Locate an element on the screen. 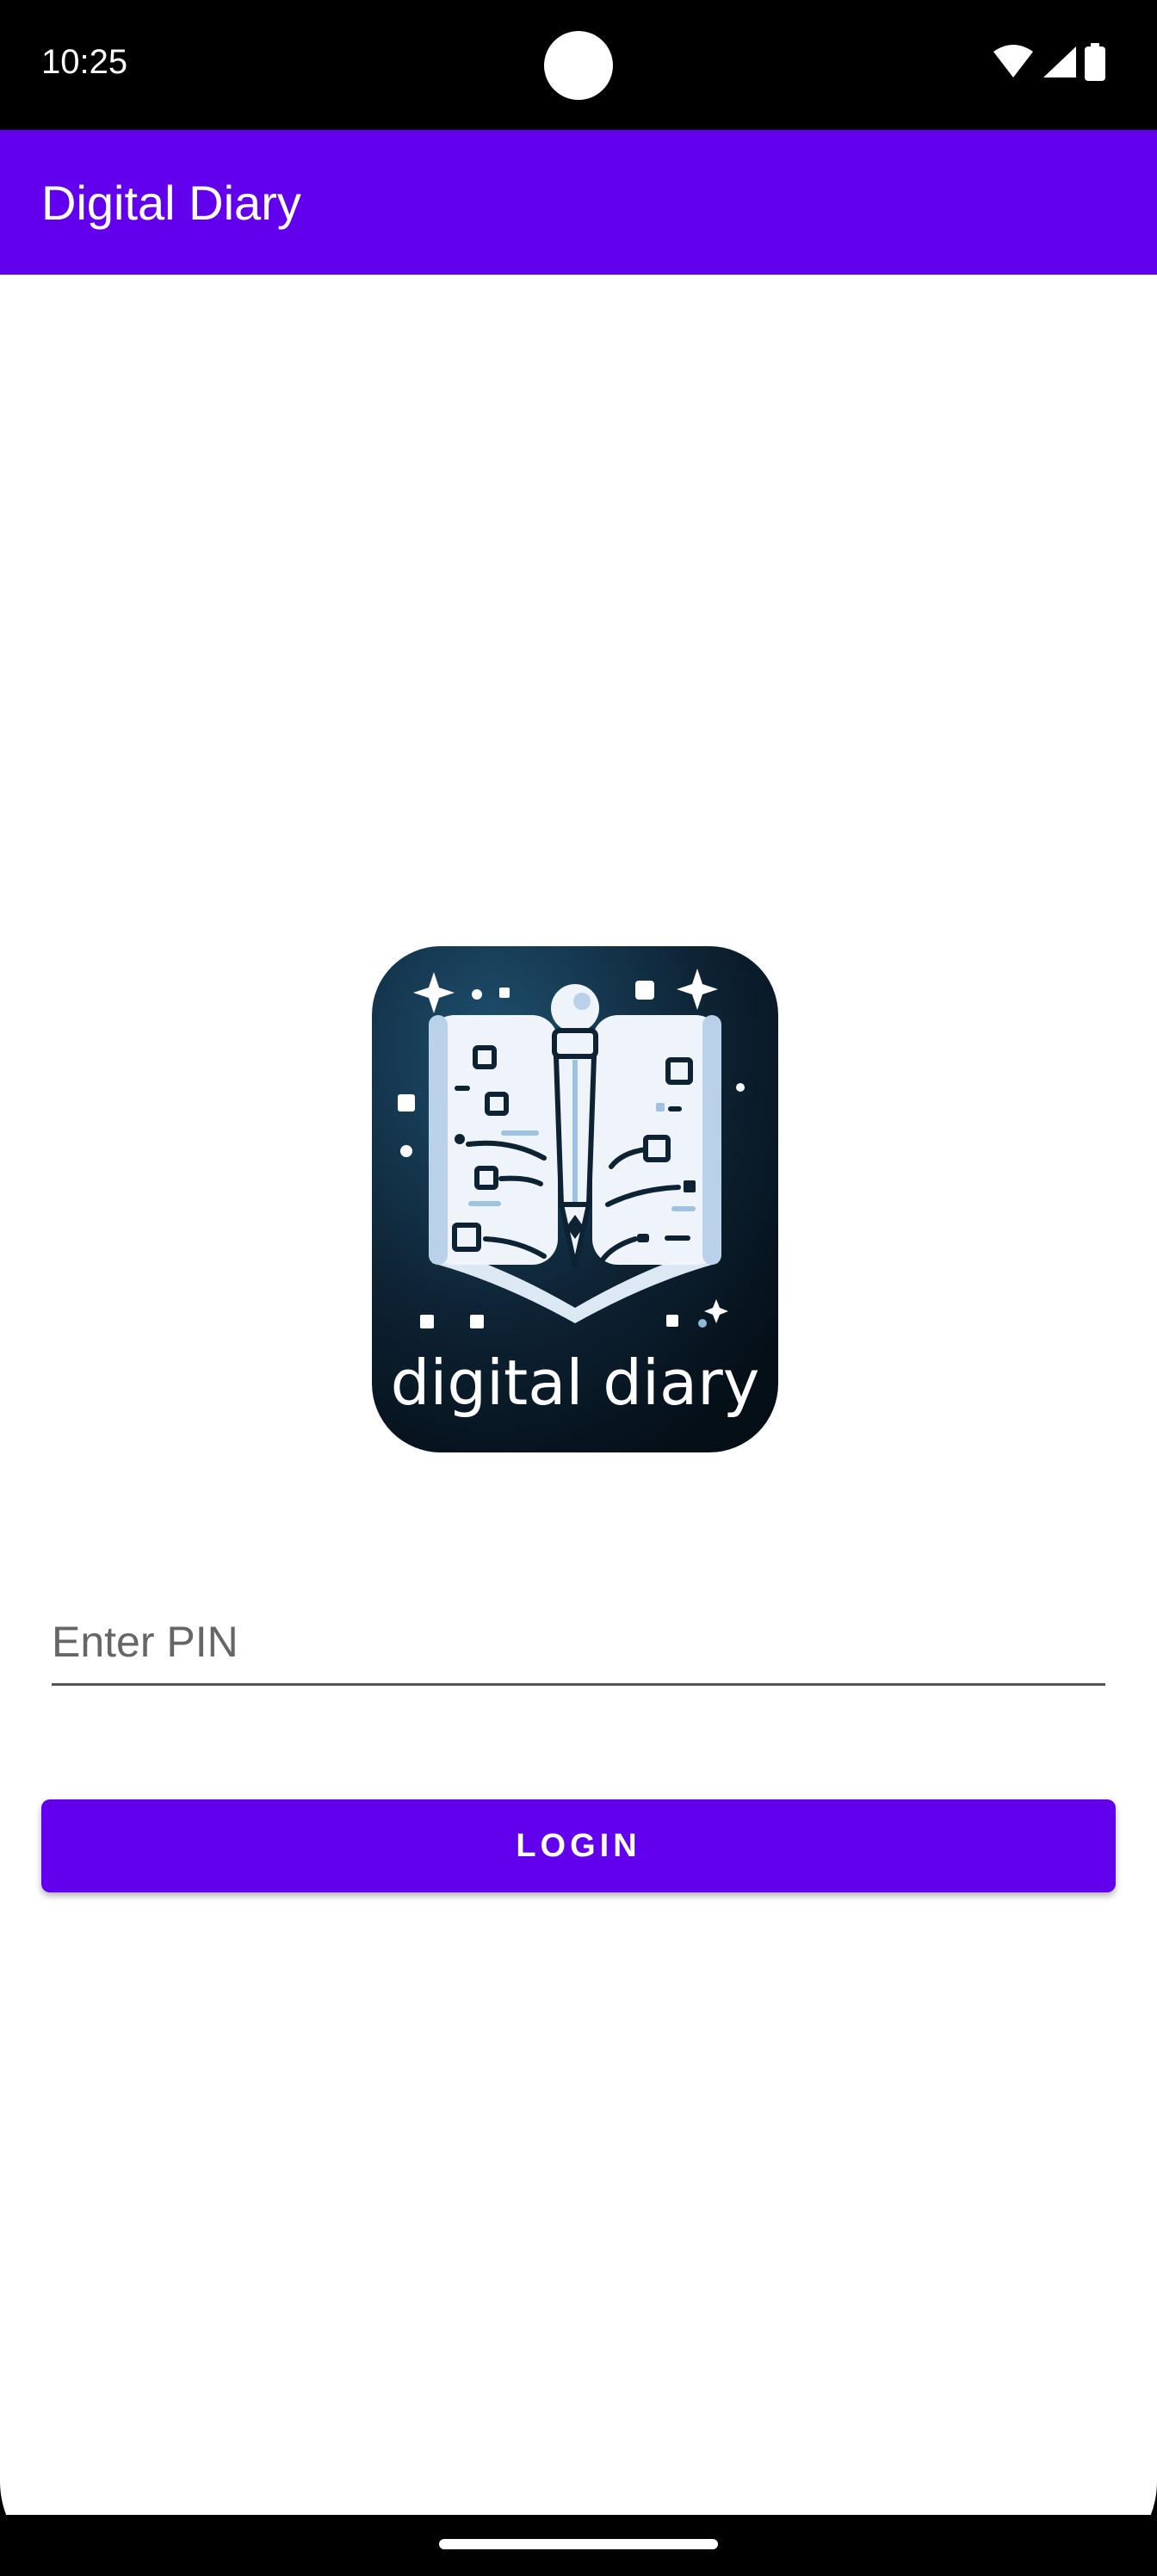  digital-diary-logo-icon: digital diary is located at coordinates (575, 1199).